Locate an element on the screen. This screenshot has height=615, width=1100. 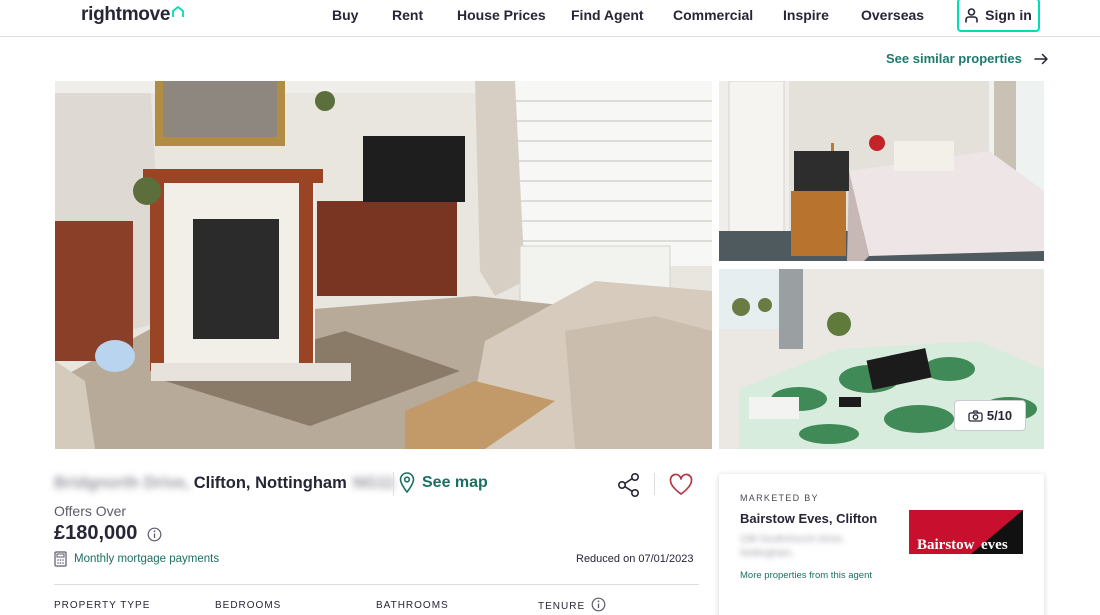
key-feature-bedrooms: BEDROOMS is located at coordinates (248, 605).